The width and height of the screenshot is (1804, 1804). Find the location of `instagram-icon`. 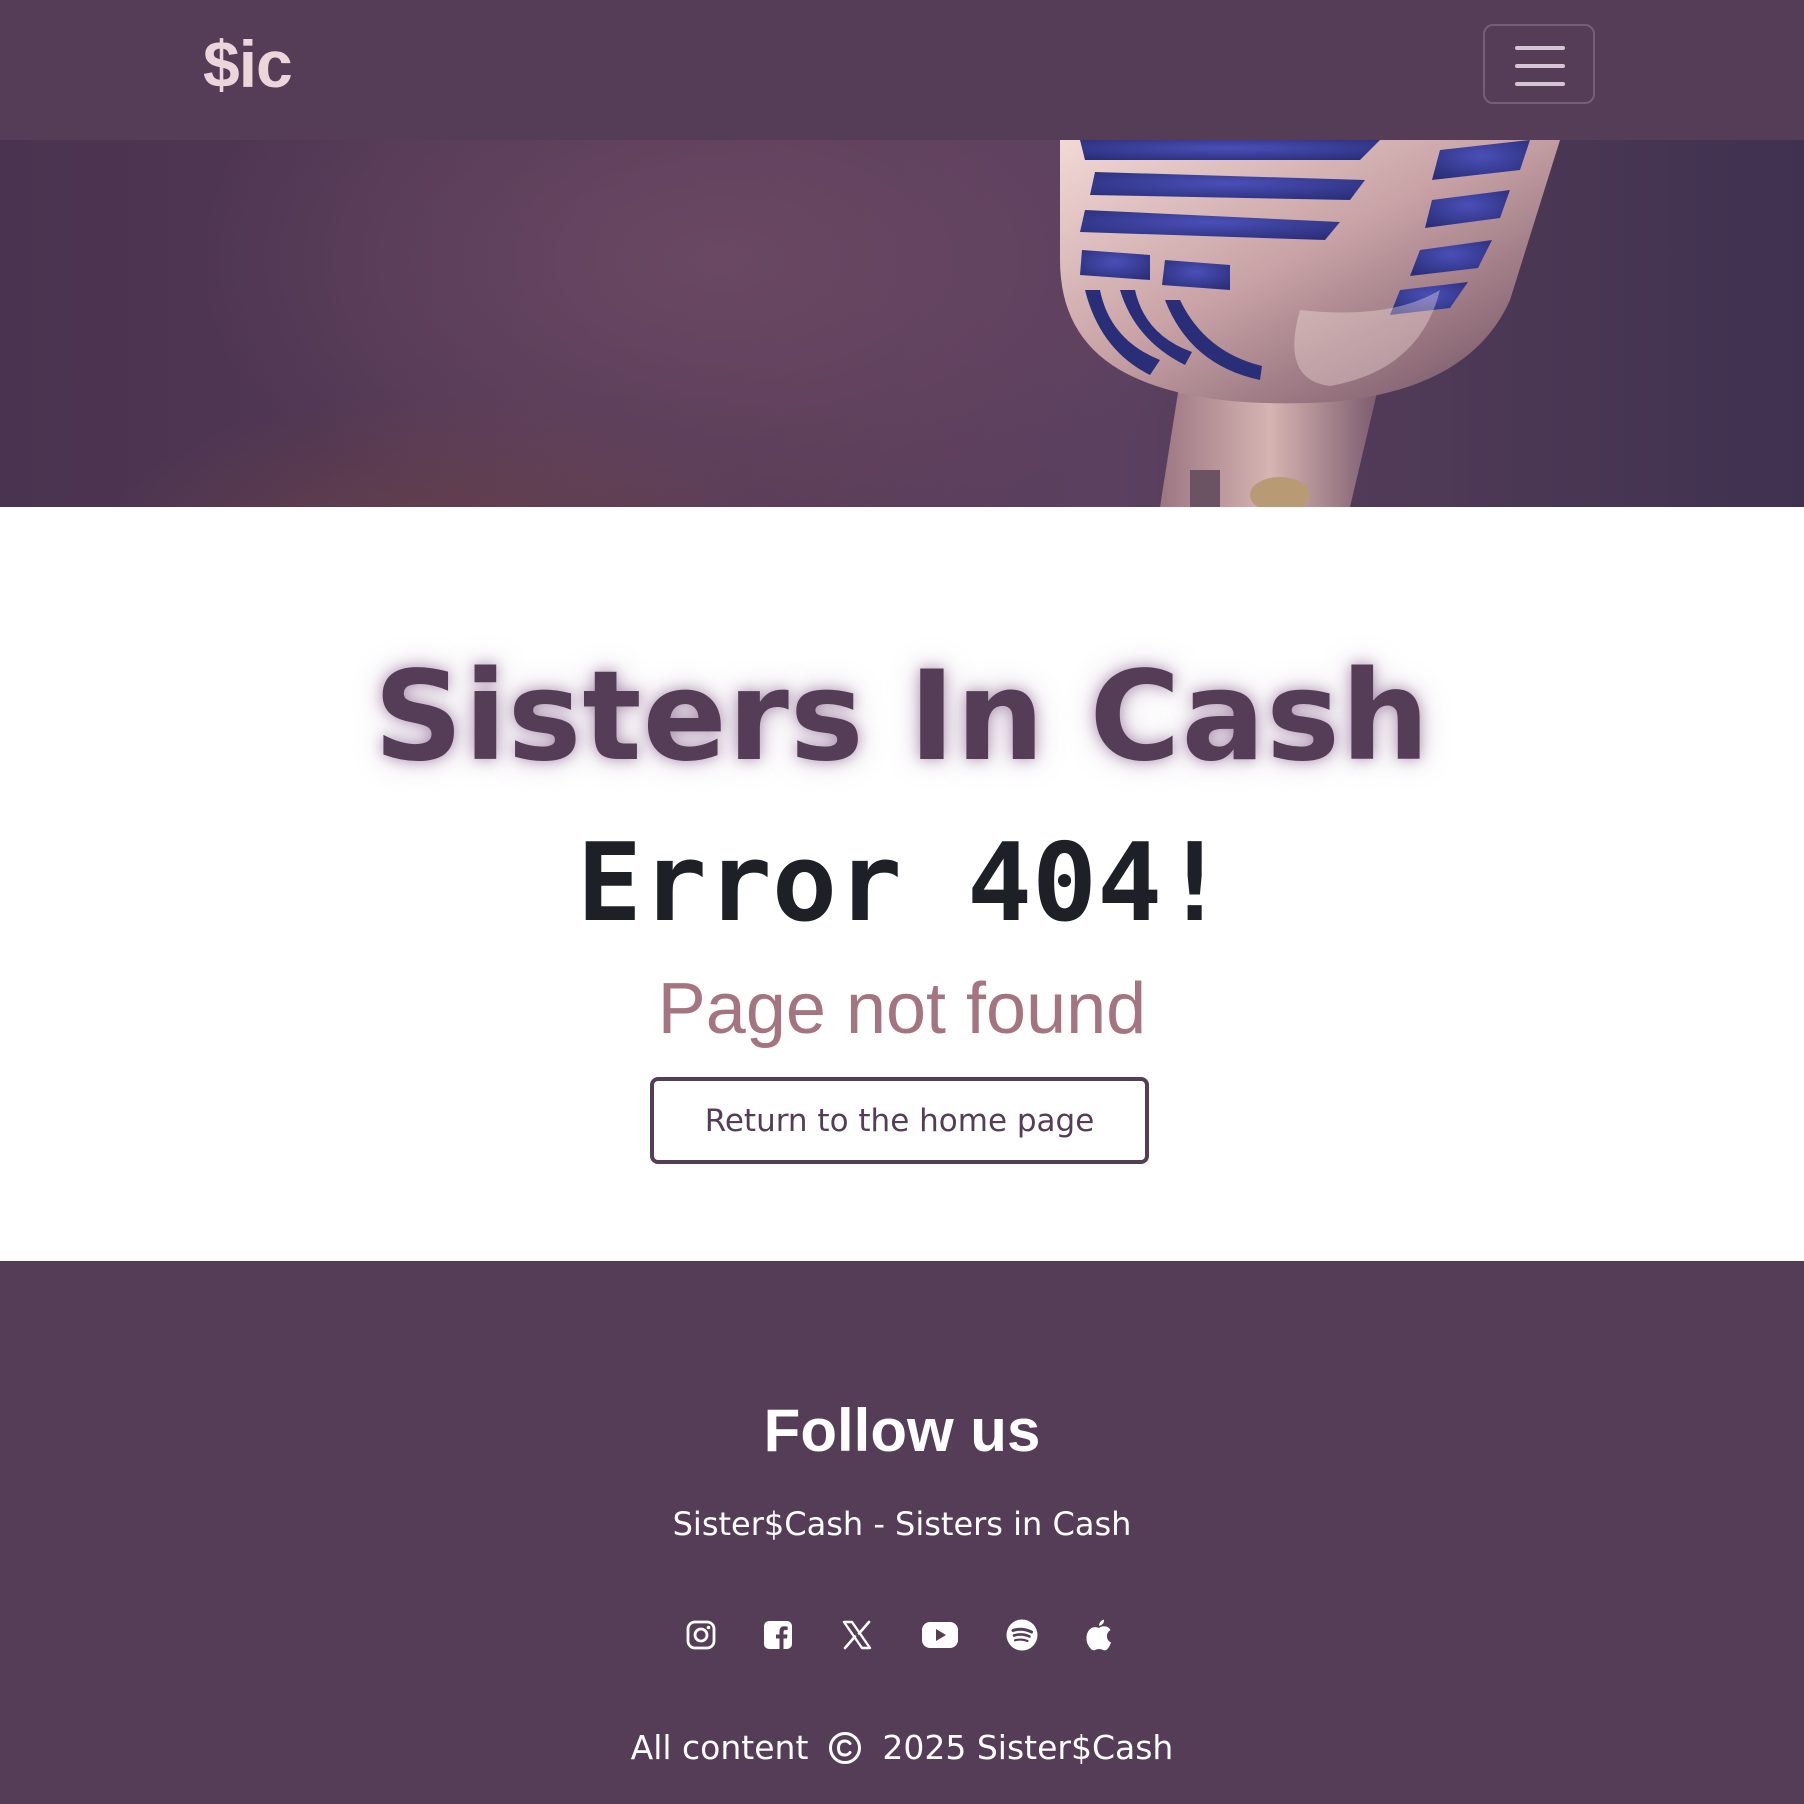

instagram-icon is located at coordinates (701, 1635).